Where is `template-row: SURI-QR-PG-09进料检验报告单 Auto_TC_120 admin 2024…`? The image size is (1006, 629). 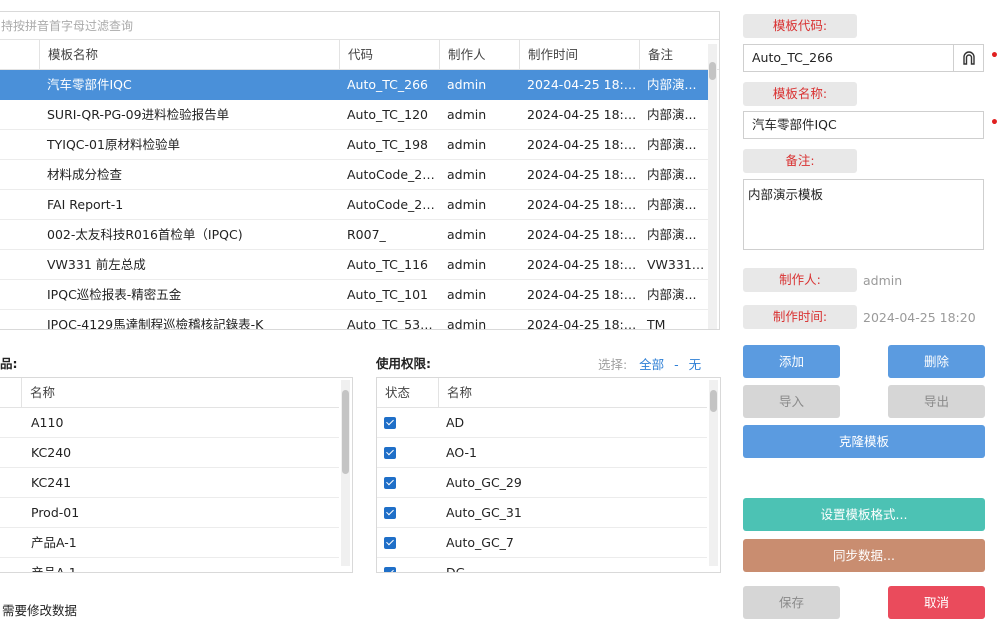
template-row: SURI-QR-PG-09进料检验报告单 Auto_TC_120 admin 2024… is located at coordinates (354, 115).